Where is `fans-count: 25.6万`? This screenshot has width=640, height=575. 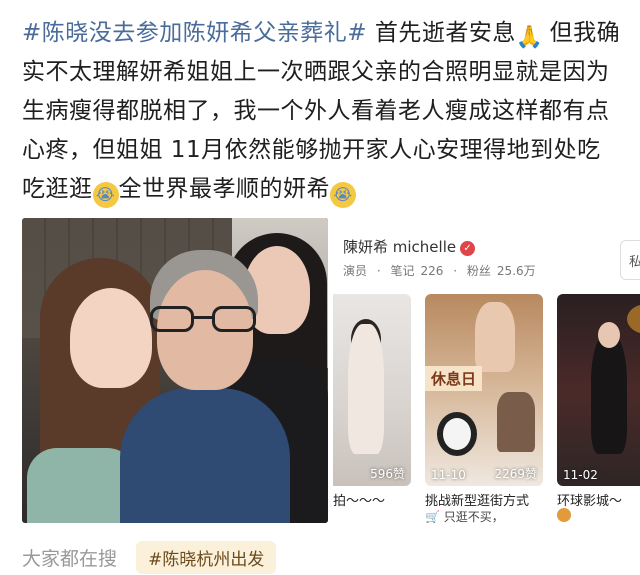
fans-count: 25.6万 is located at coordinates (516, 271).